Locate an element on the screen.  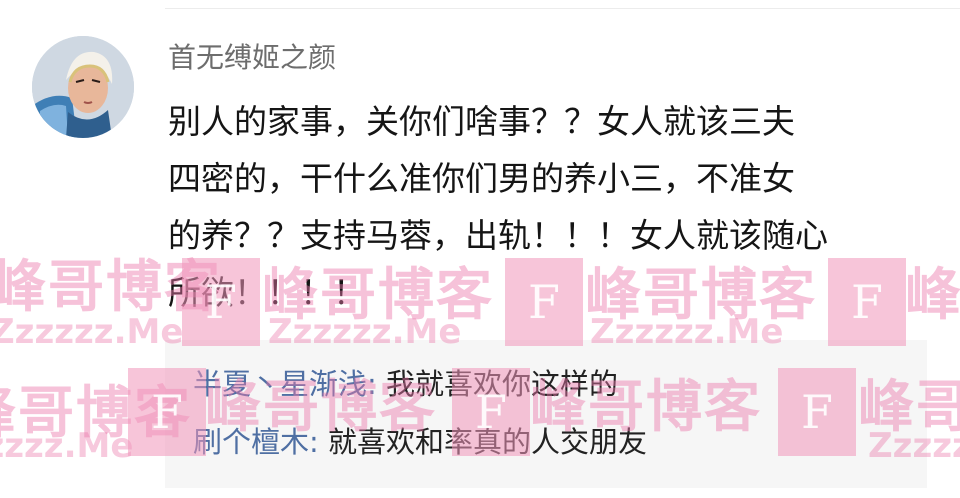
reply-item: 刷个檀木: 就喜欢和率真的人交朋友 is located at coordinates (420, 442).